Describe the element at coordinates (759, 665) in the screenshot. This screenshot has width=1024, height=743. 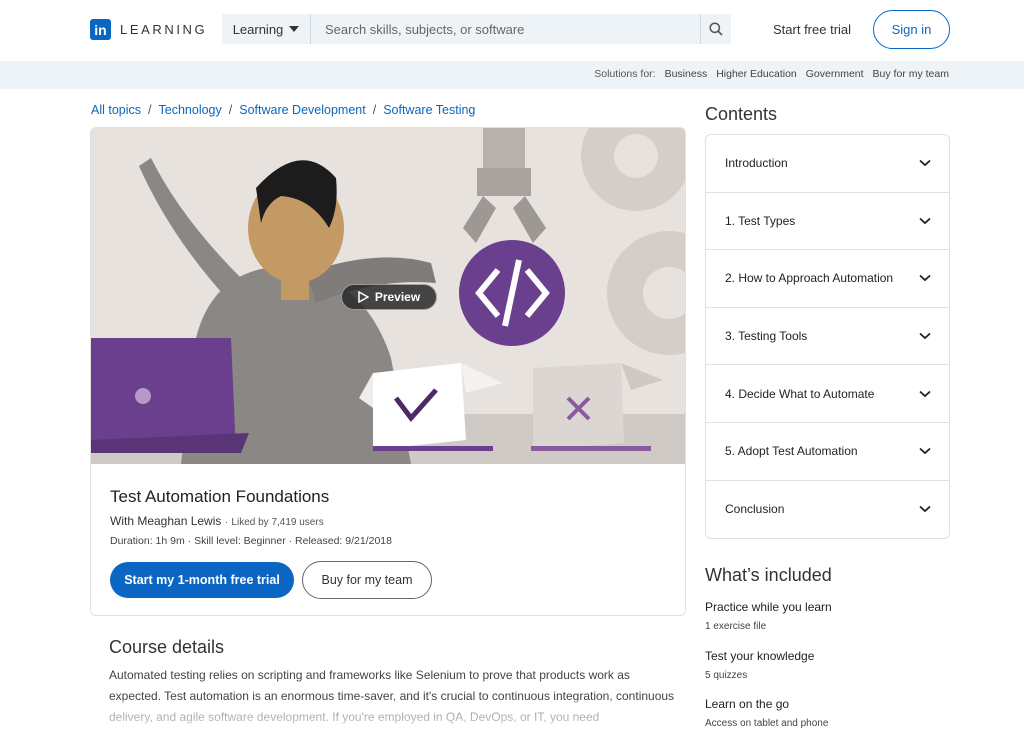
I see `included-item-quizzes: Test your knowledge 5 quizzes` at that location.